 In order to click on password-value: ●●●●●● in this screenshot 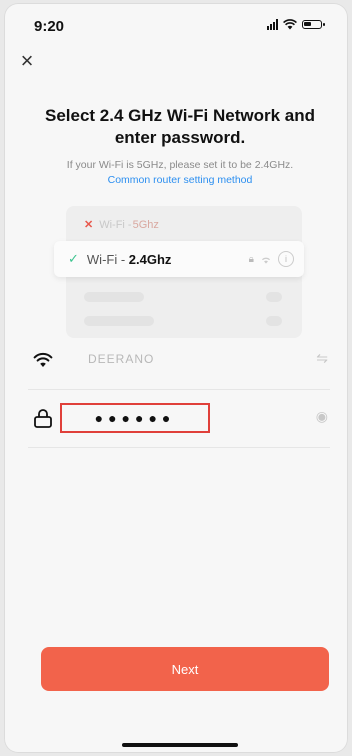, I will do `click(135, 418)`.